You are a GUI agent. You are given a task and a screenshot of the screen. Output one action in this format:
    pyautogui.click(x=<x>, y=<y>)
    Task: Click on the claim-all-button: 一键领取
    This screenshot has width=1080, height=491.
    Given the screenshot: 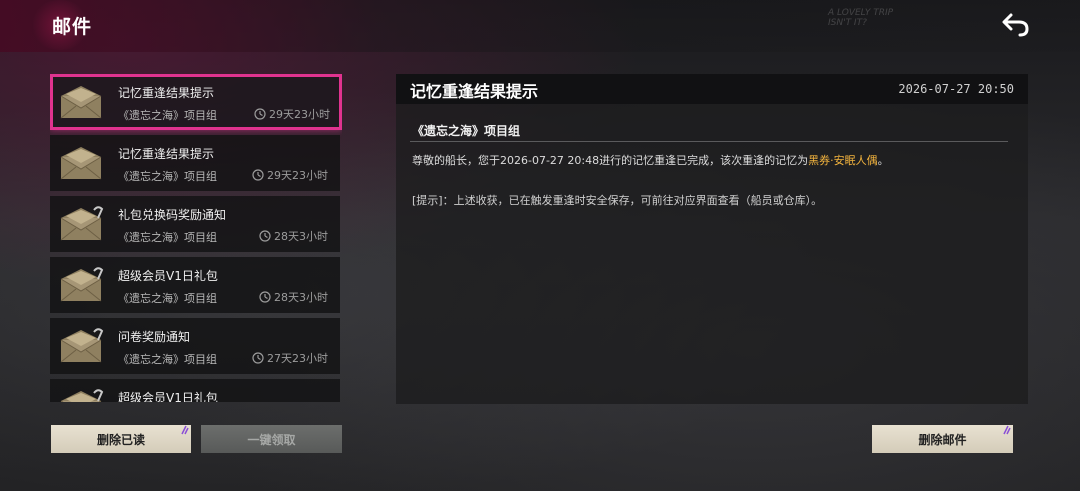 What is the action you would take?
    pyautogui.click(x=271, y=439)
    